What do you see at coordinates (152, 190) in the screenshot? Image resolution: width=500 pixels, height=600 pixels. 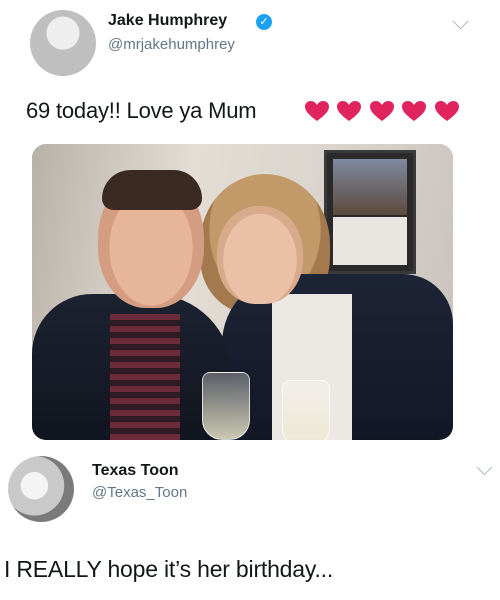 I see `photo-man-hair` at bounding box center [152, 190].